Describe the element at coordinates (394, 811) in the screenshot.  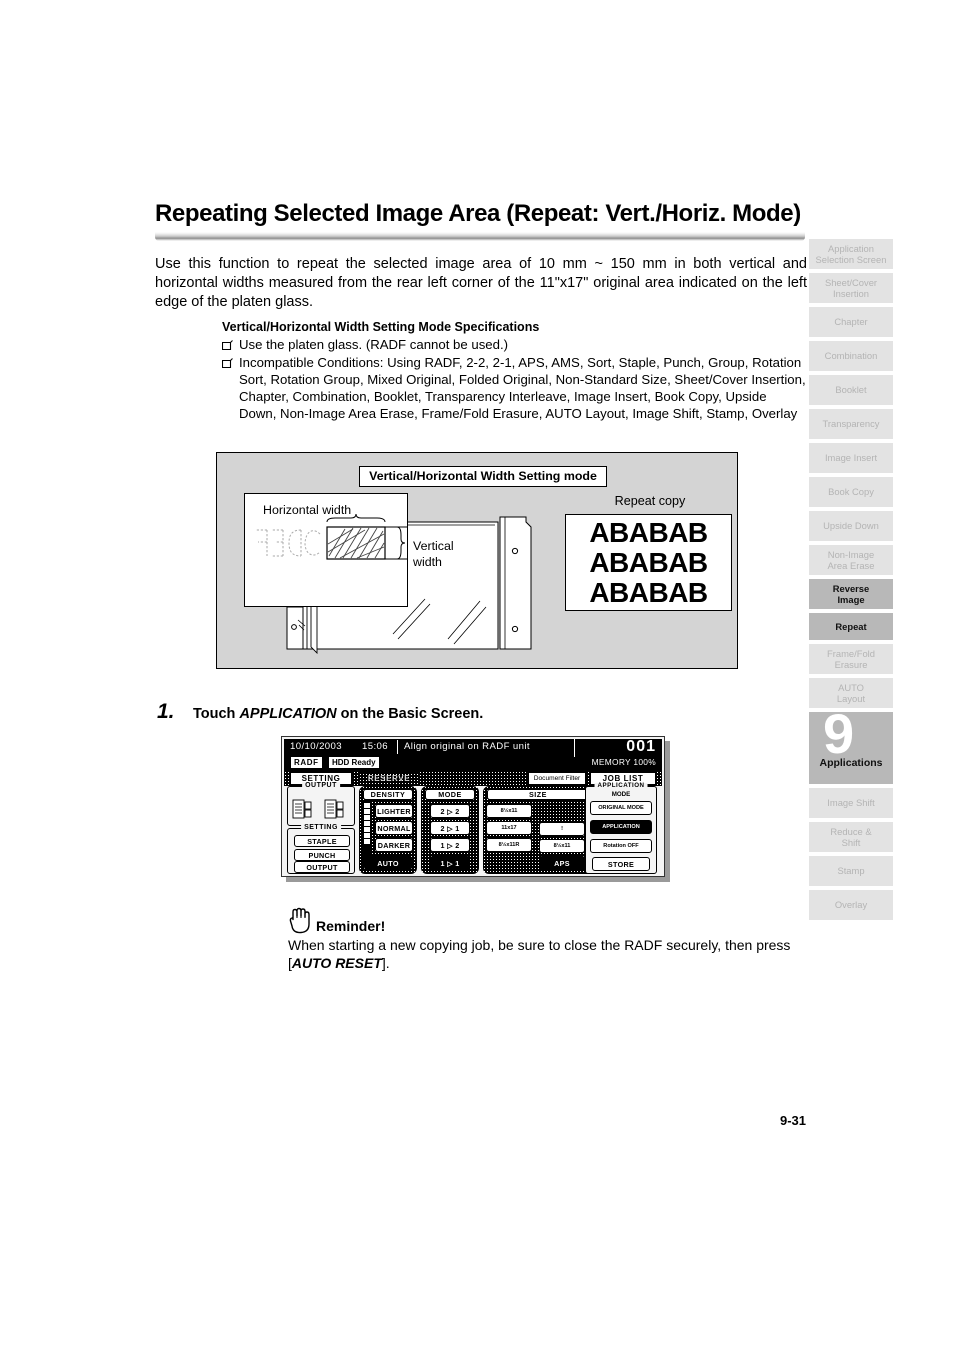
I see `density-lighter-button: LIGHTER` at that location.